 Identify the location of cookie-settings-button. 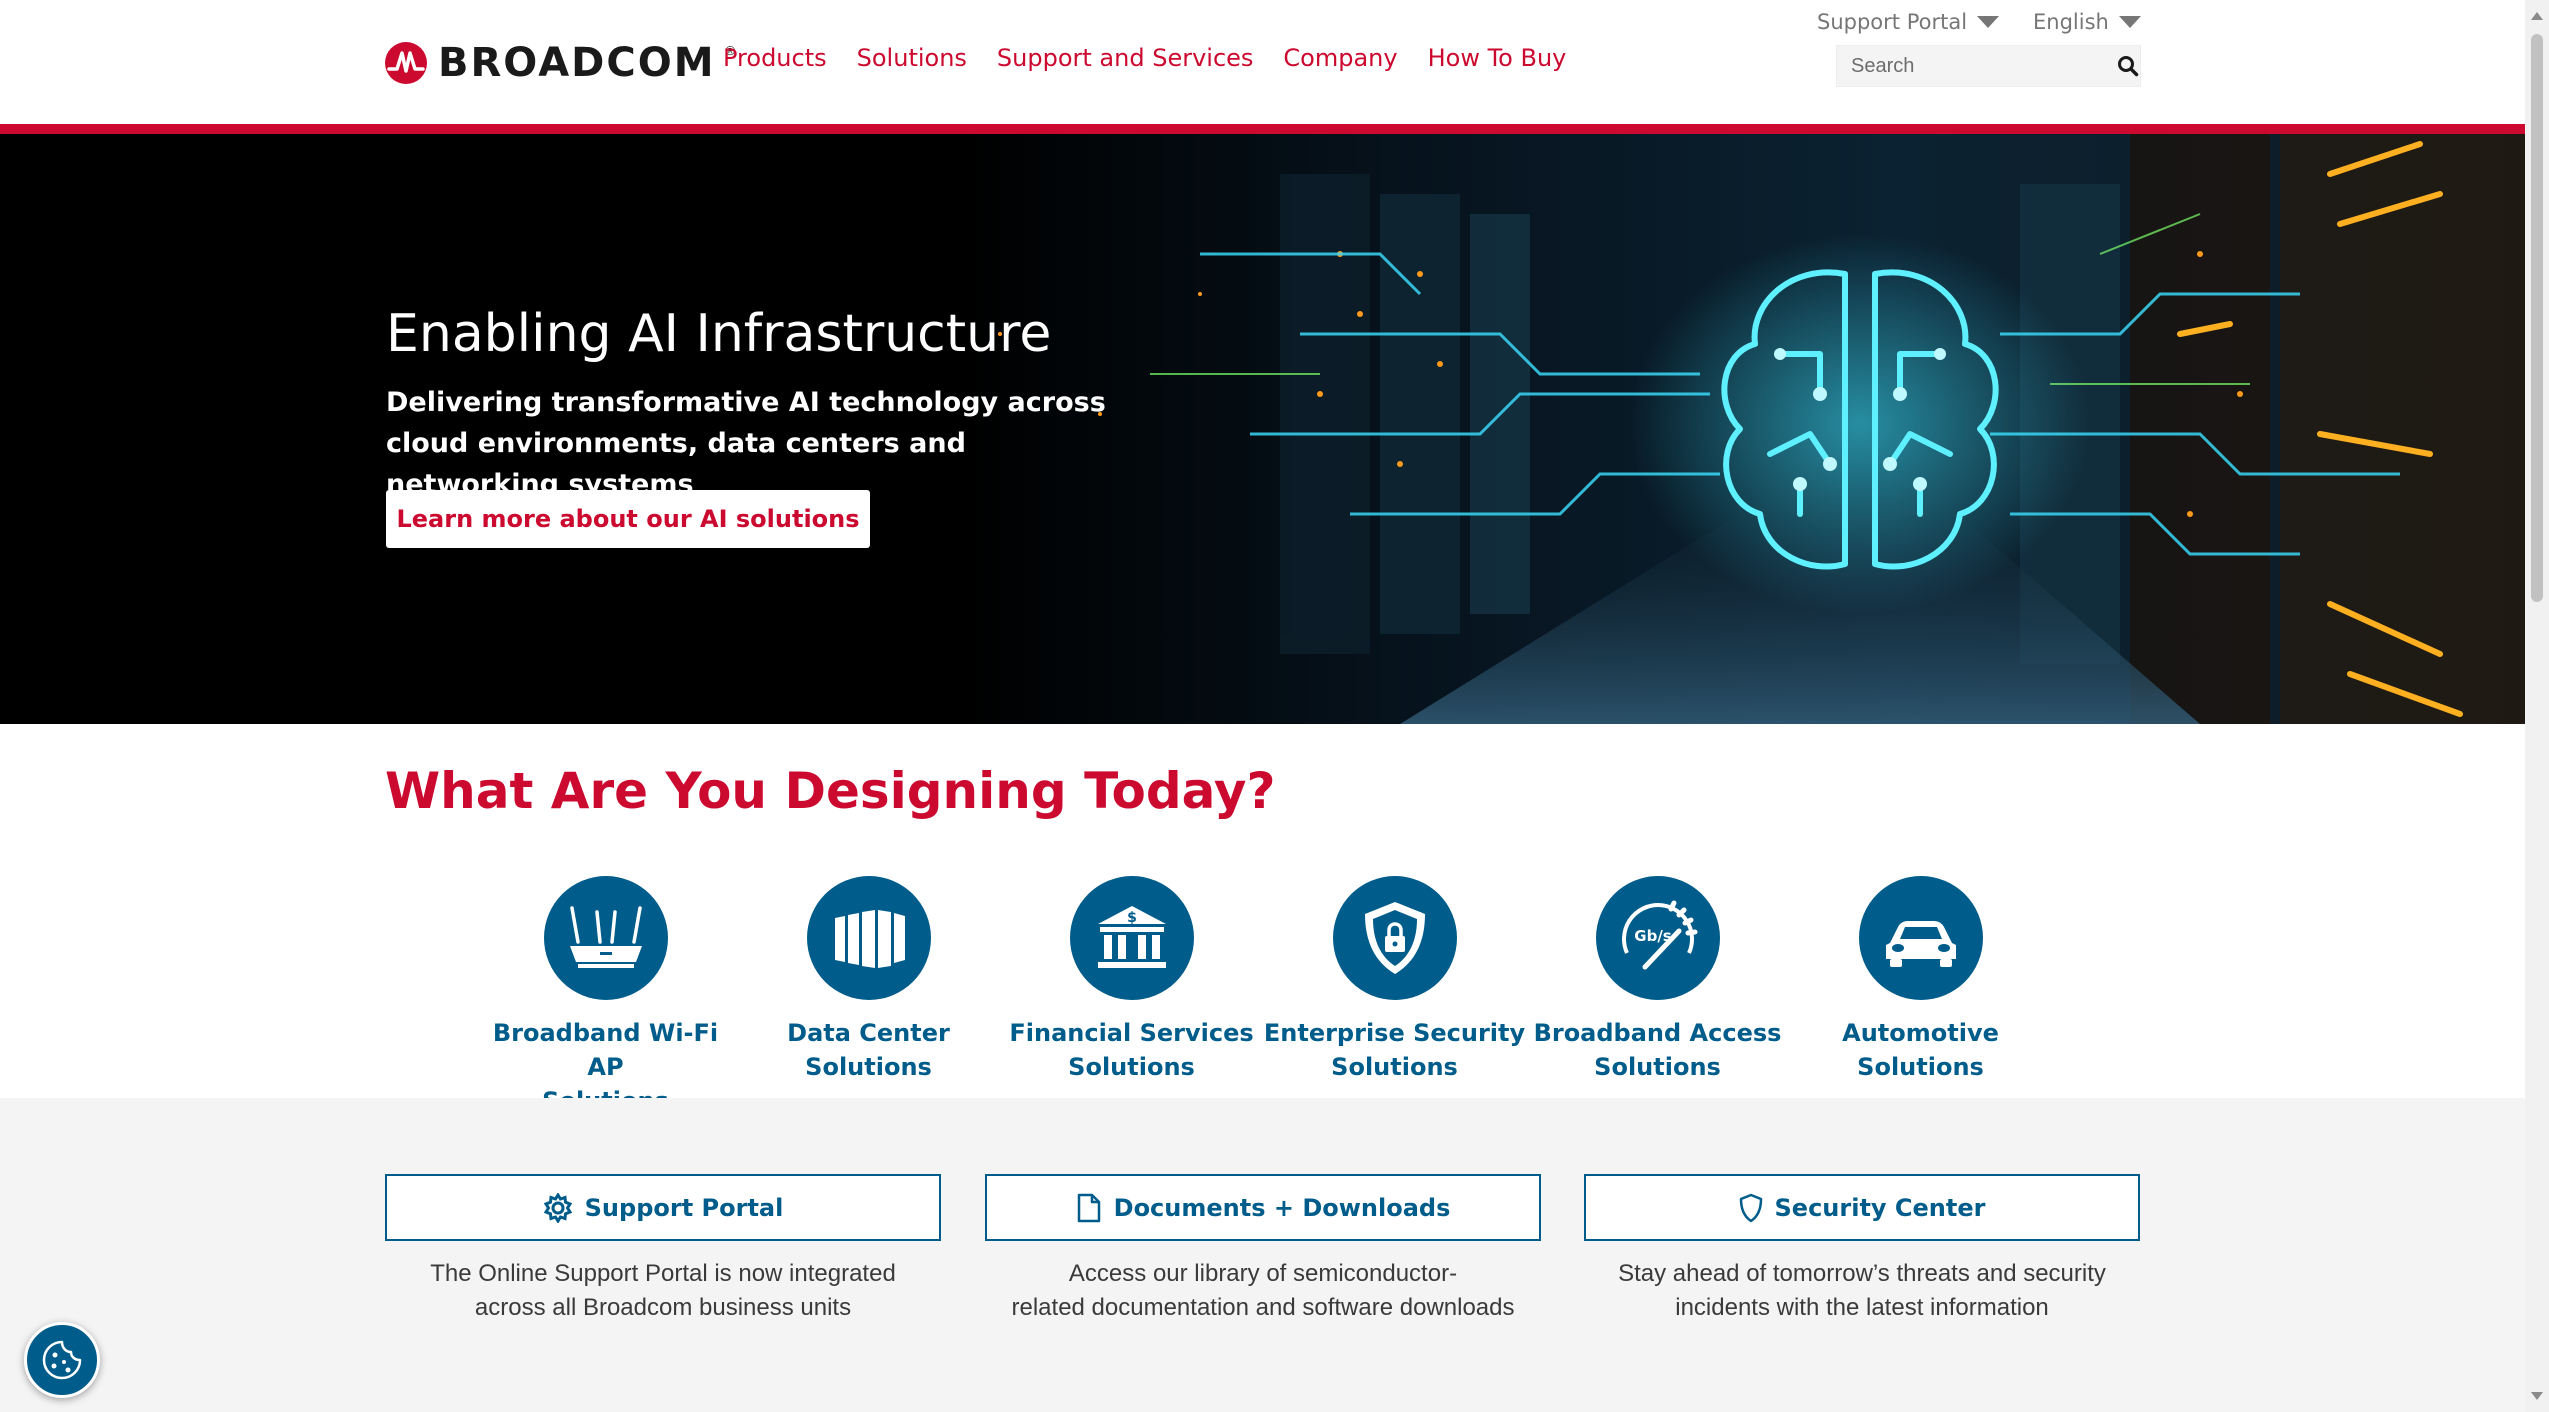
(62, 1360).